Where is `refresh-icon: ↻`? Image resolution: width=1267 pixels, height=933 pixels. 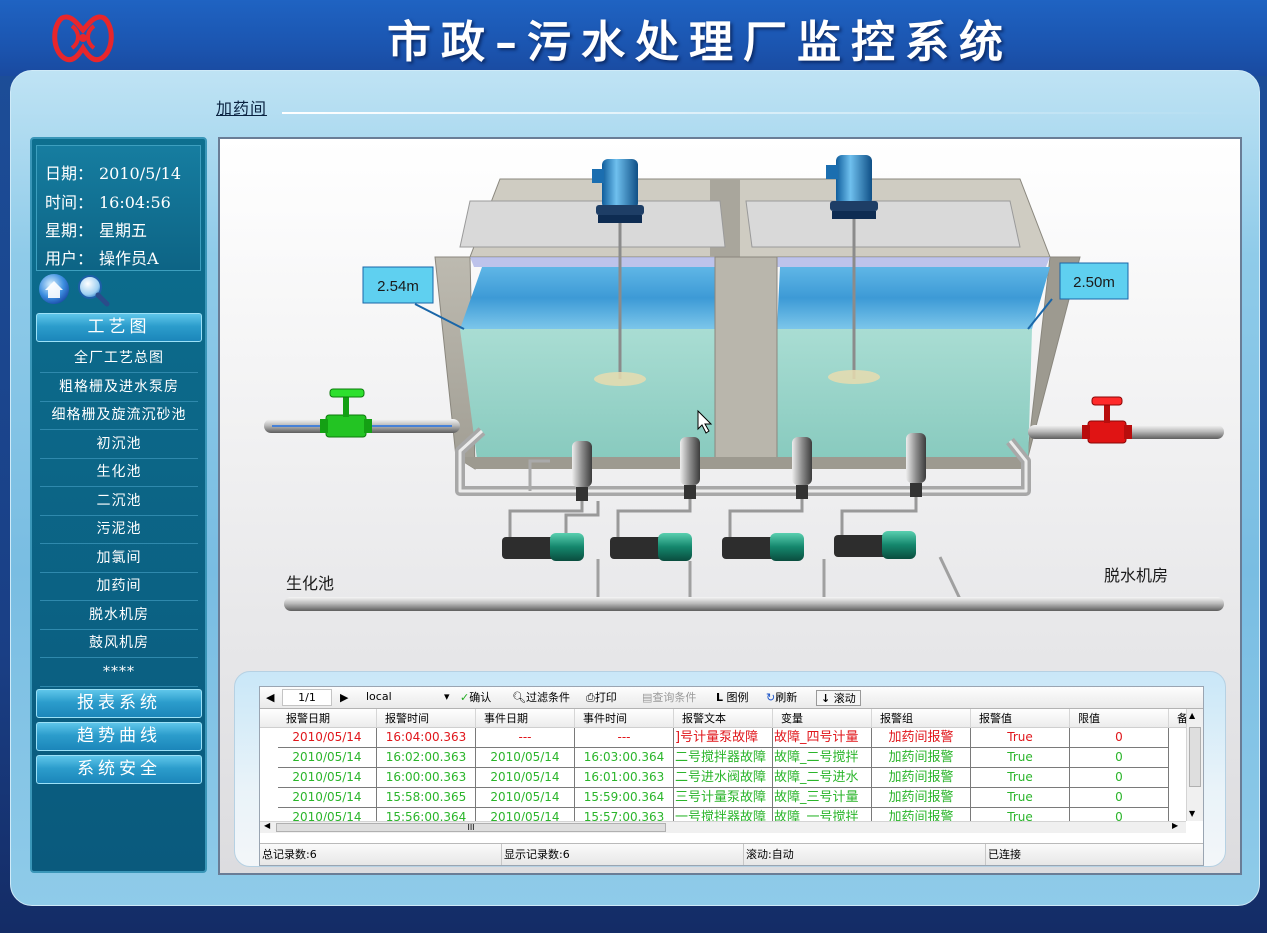 refresh-icon: ↻ is located at coordinates (771, 697).